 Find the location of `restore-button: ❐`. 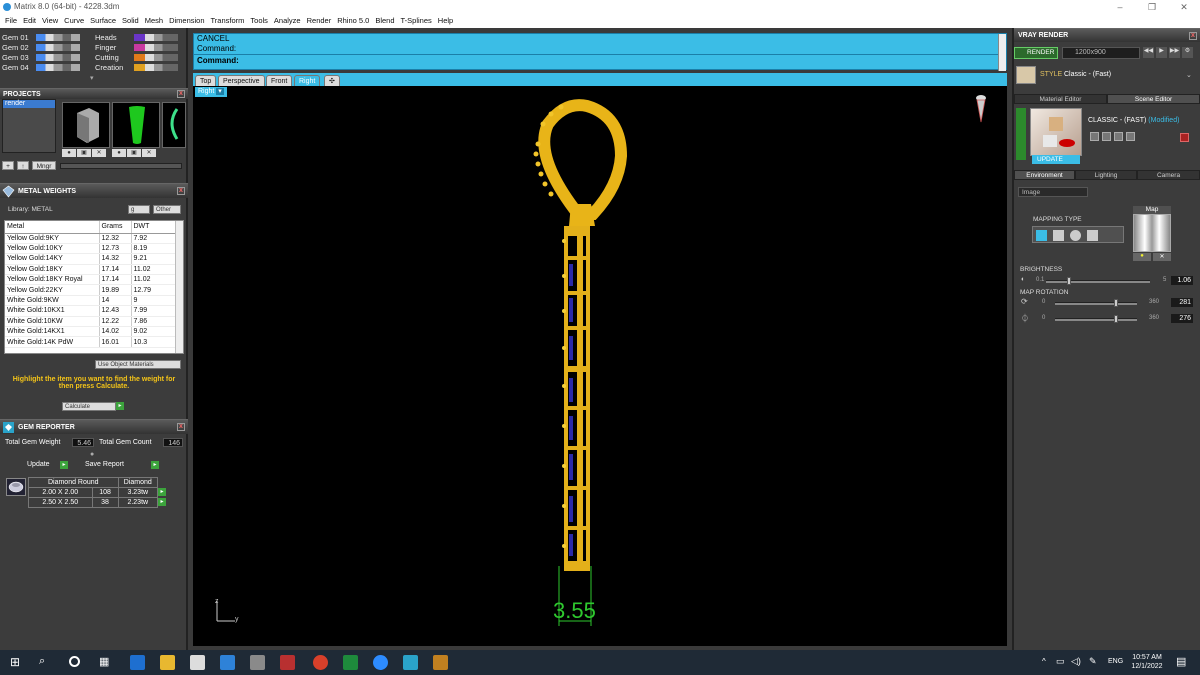

restore-button: ❐ is located at coordinates (1152, 7).